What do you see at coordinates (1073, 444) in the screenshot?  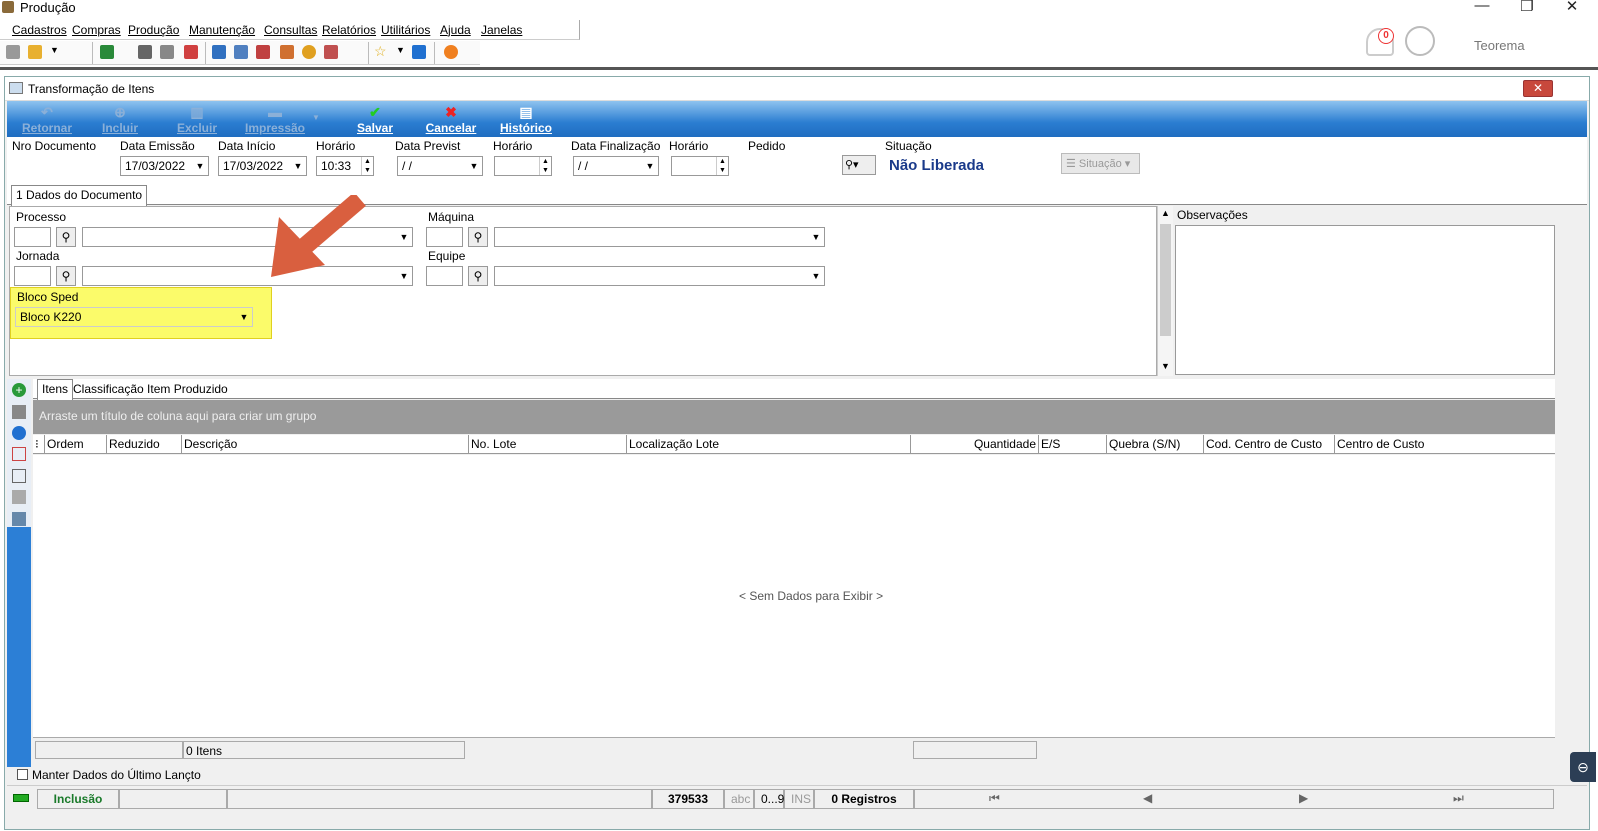 I see `col-es: E/S` at bounding box center [1073, 444].